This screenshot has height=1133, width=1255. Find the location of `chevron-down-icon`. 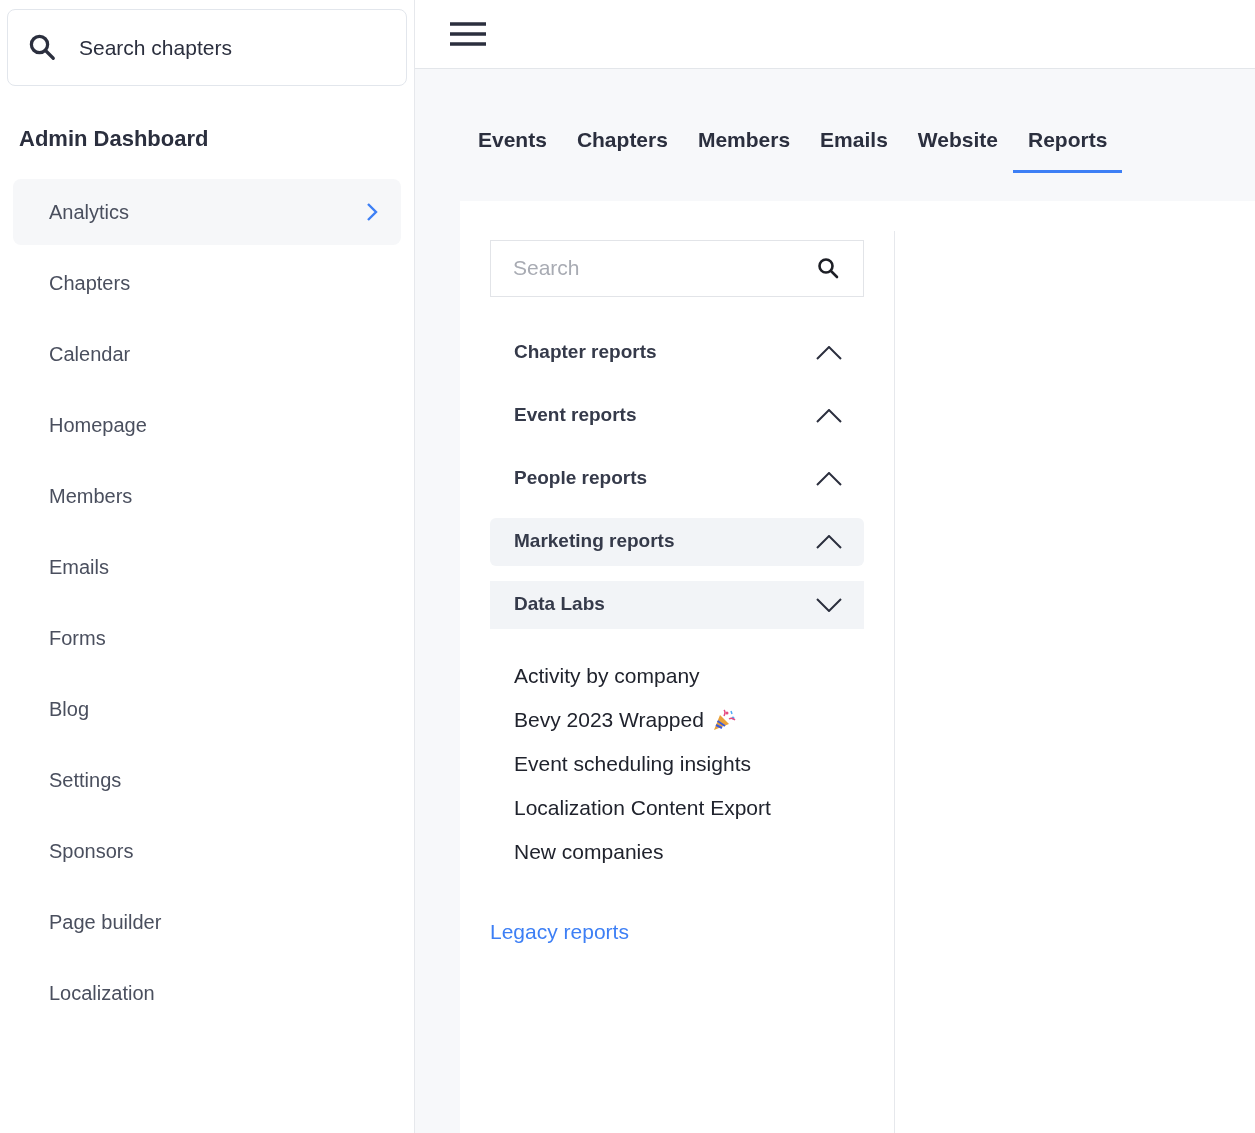

chevron-down-icon is located at coordinates (829, 604).